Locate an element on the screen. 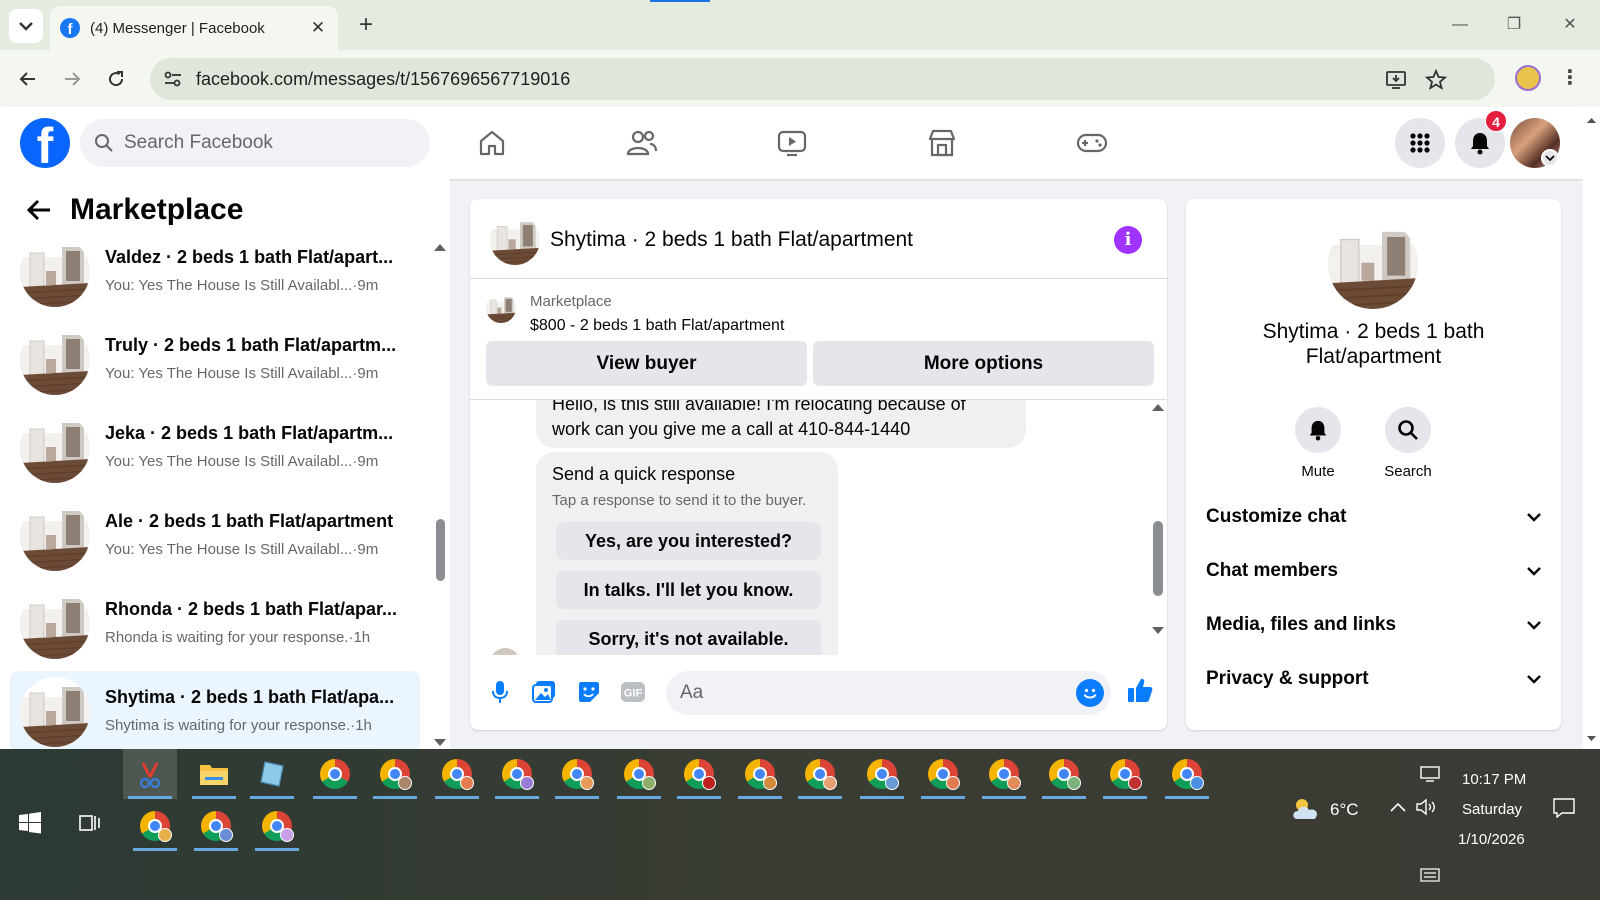 The height and width of the screenshot is (900, 1600). install-app-icon is located at coordinates (1396, 80).